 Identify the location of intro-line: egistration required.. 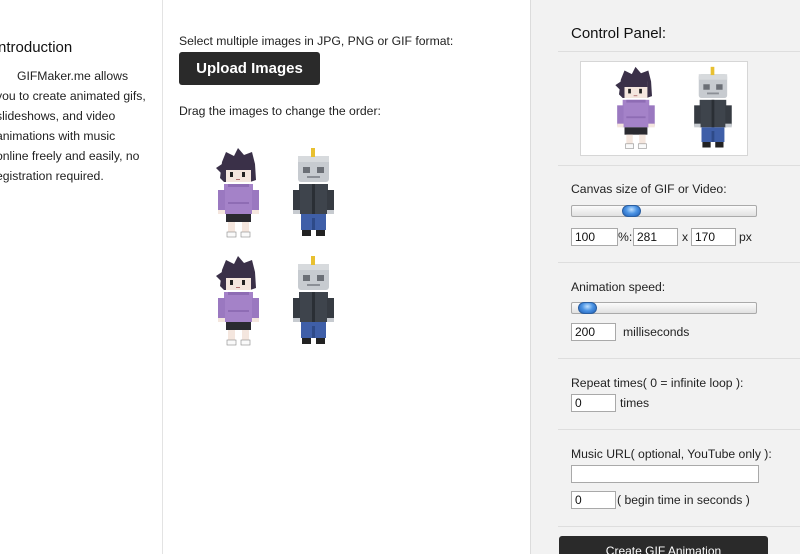
(52, 176).